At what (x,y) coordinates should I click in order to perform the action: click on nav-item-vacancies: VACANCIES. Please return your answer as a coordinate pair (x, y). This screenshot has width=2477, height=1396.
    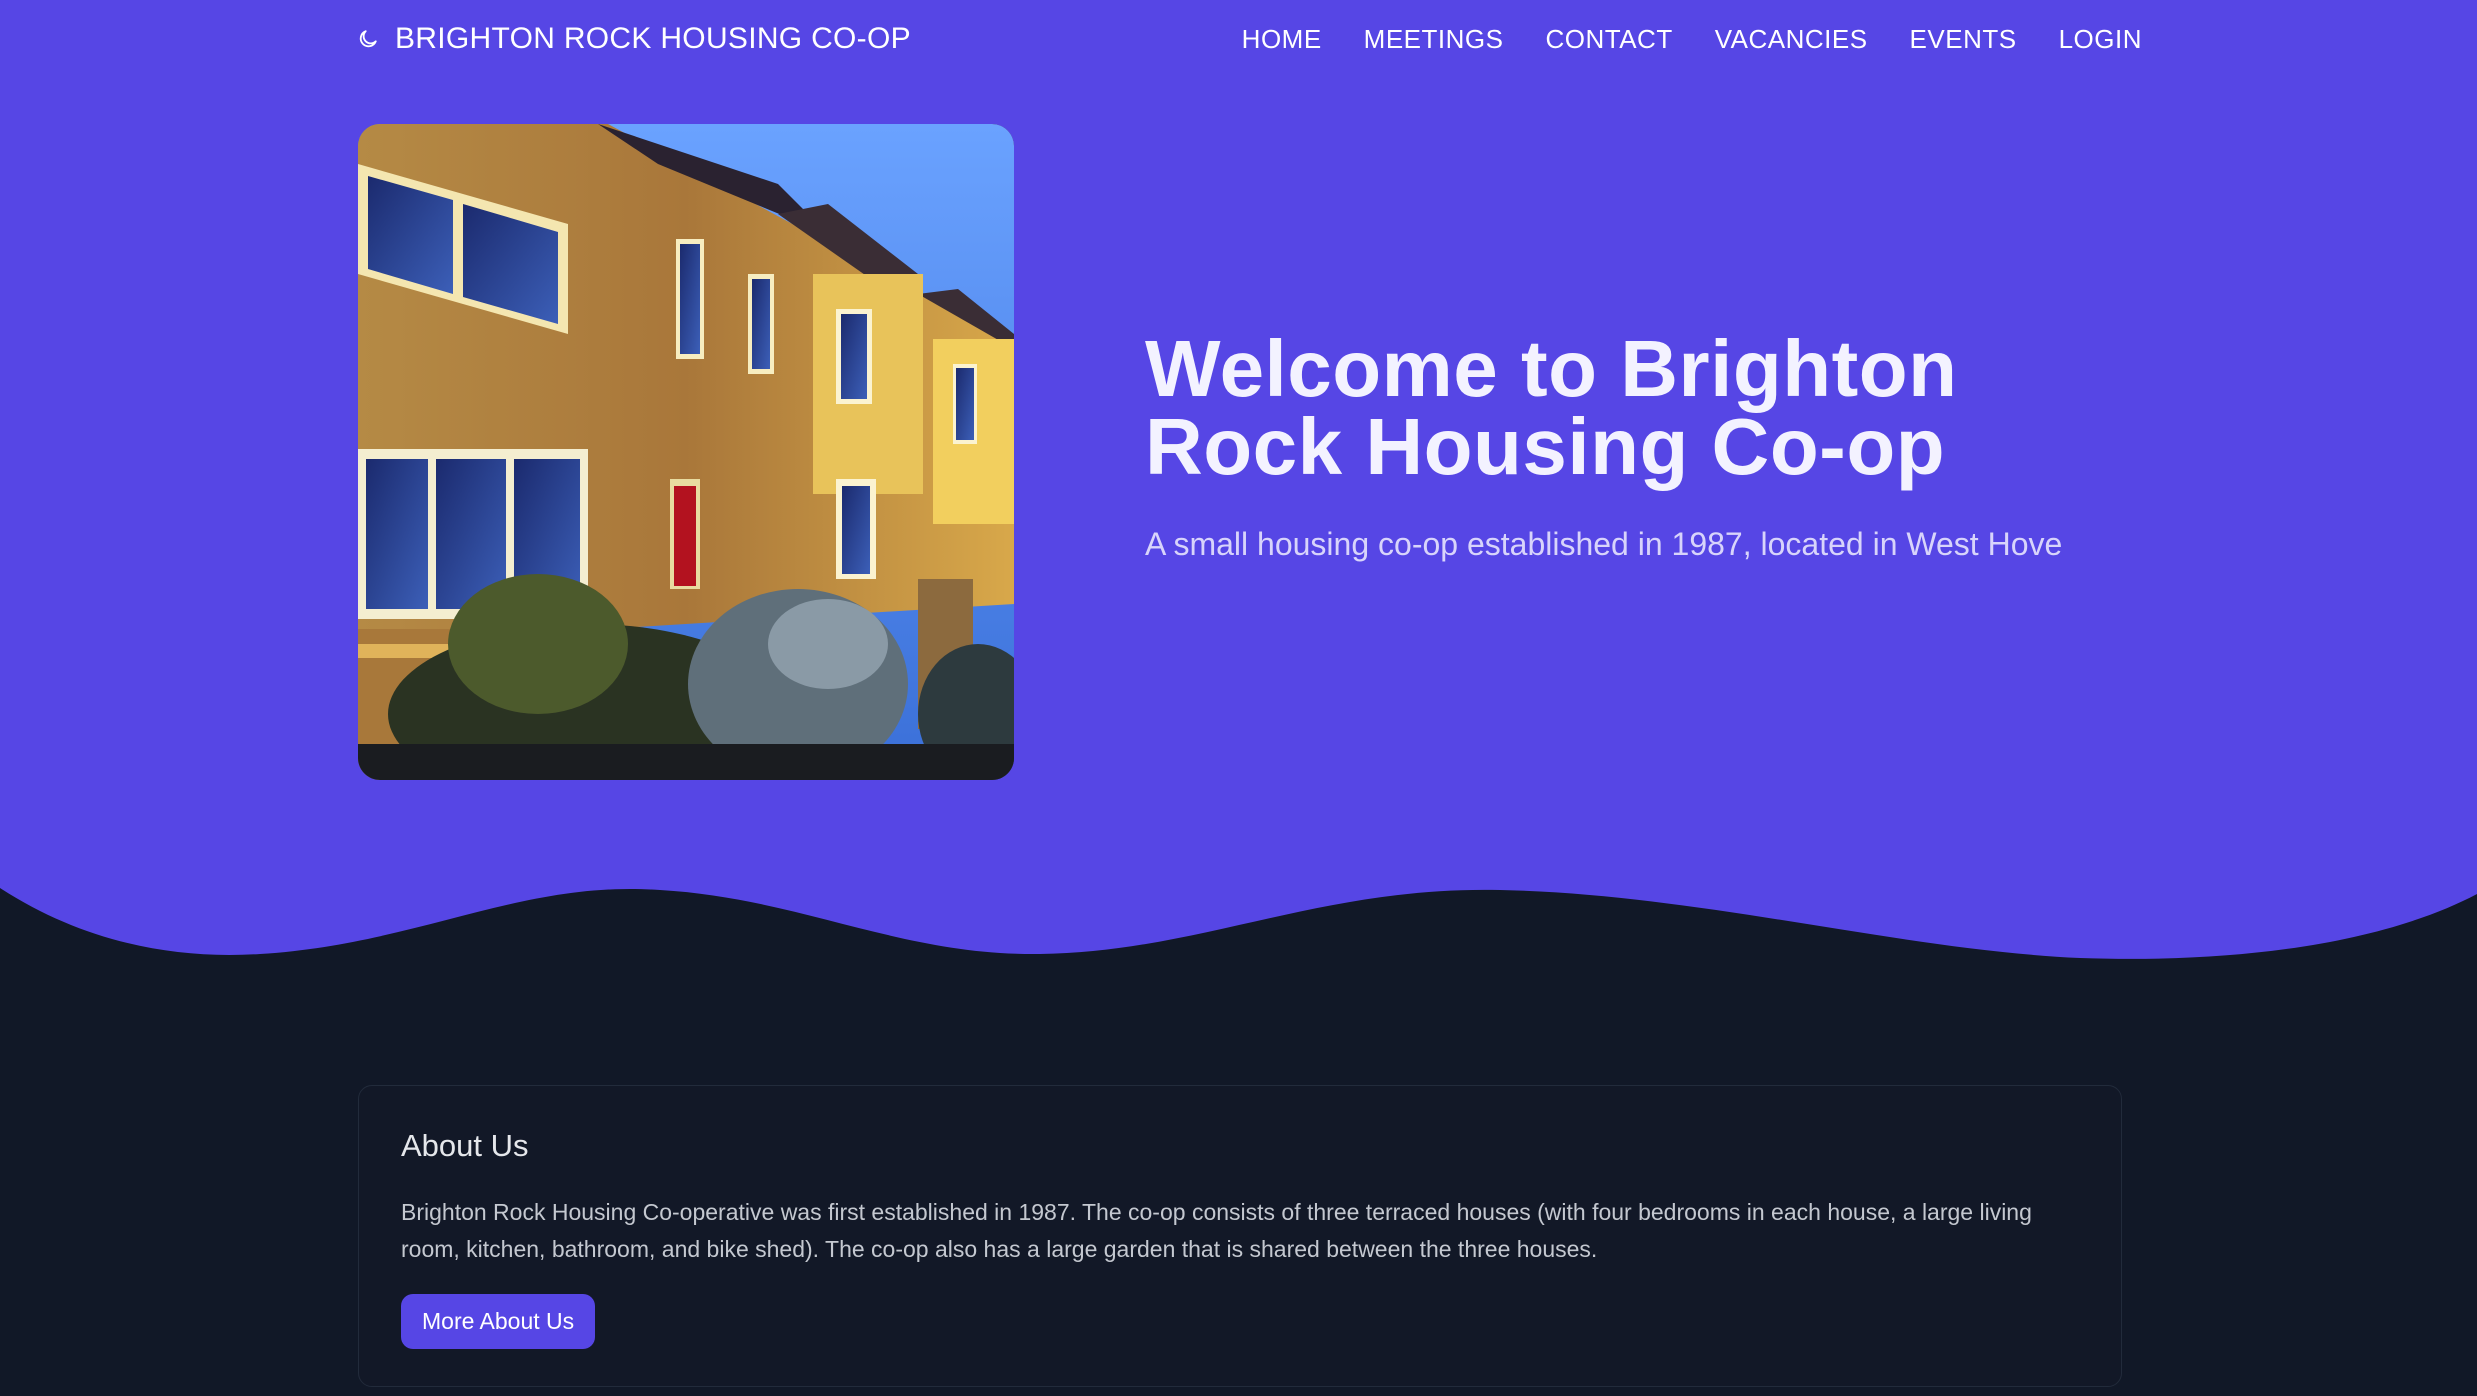
    Looking at the image, I should click on (1791, 39).